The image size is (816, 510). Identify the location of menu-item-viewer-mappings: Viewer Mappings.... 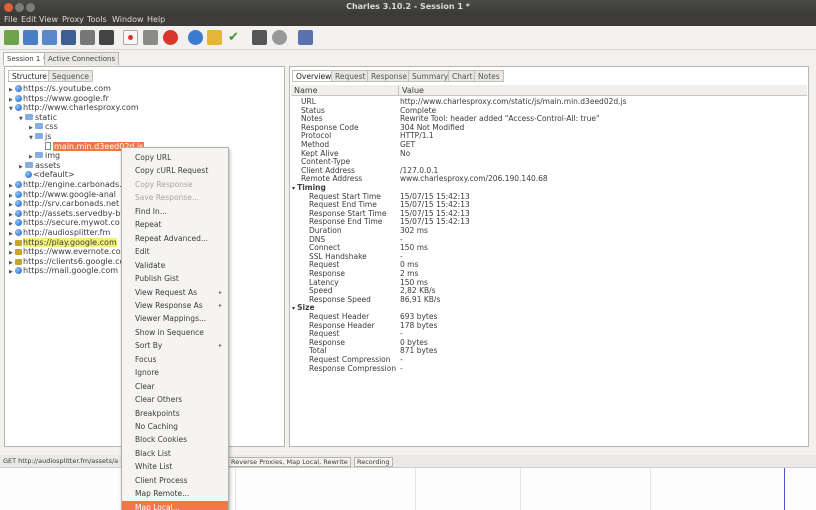
(175, 318).